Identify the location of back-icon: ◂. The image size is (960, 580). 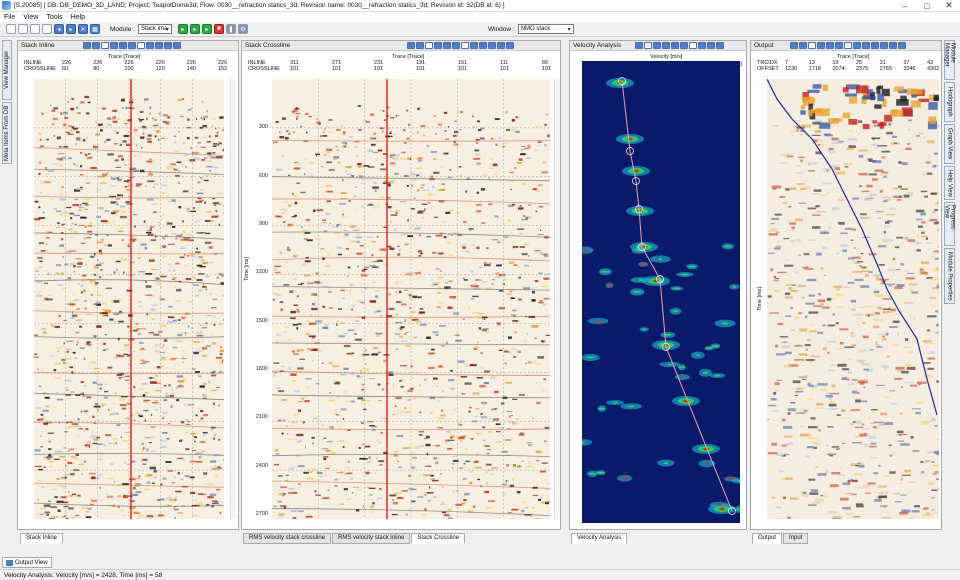
(59, 29).